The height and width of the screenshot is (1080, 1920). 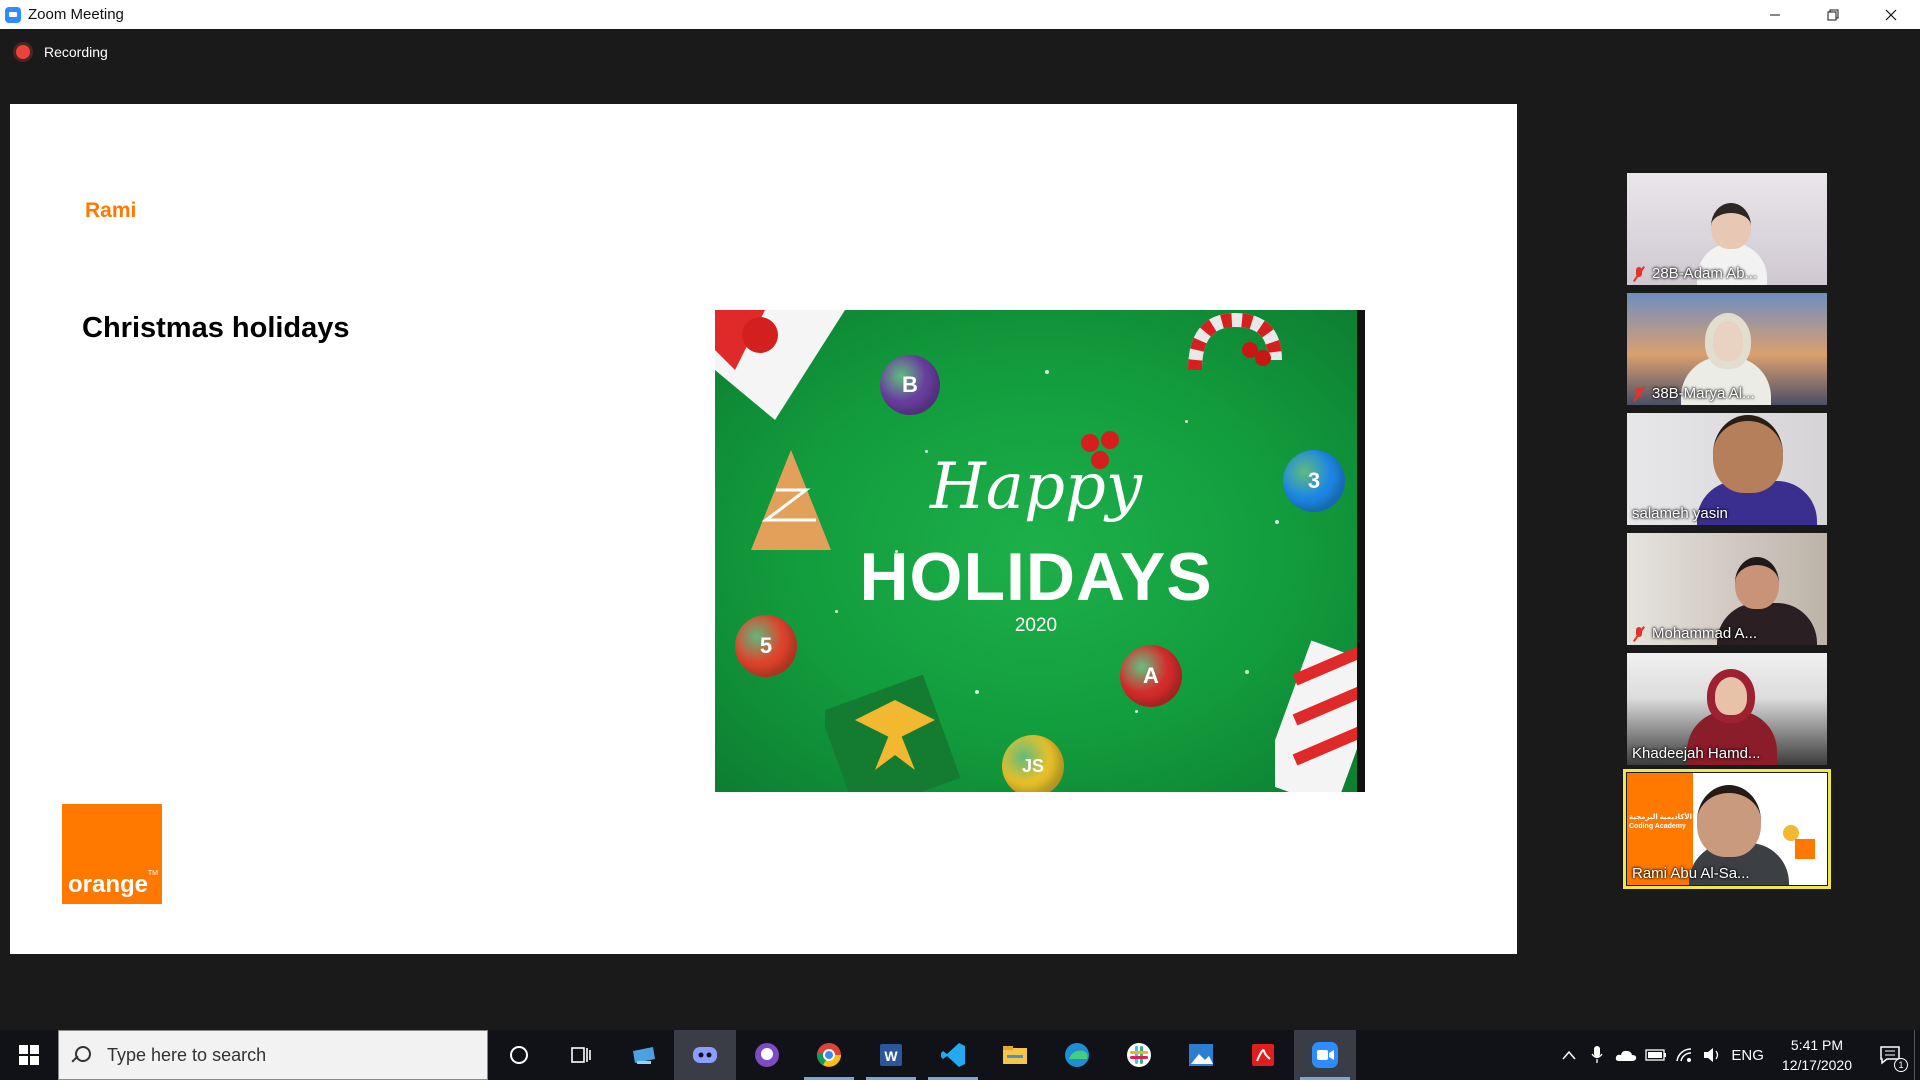 What do you see at coordinates (1797, 833) in the screenshot?
I see `illustration-graphic` at bounding box center [1797, 833].